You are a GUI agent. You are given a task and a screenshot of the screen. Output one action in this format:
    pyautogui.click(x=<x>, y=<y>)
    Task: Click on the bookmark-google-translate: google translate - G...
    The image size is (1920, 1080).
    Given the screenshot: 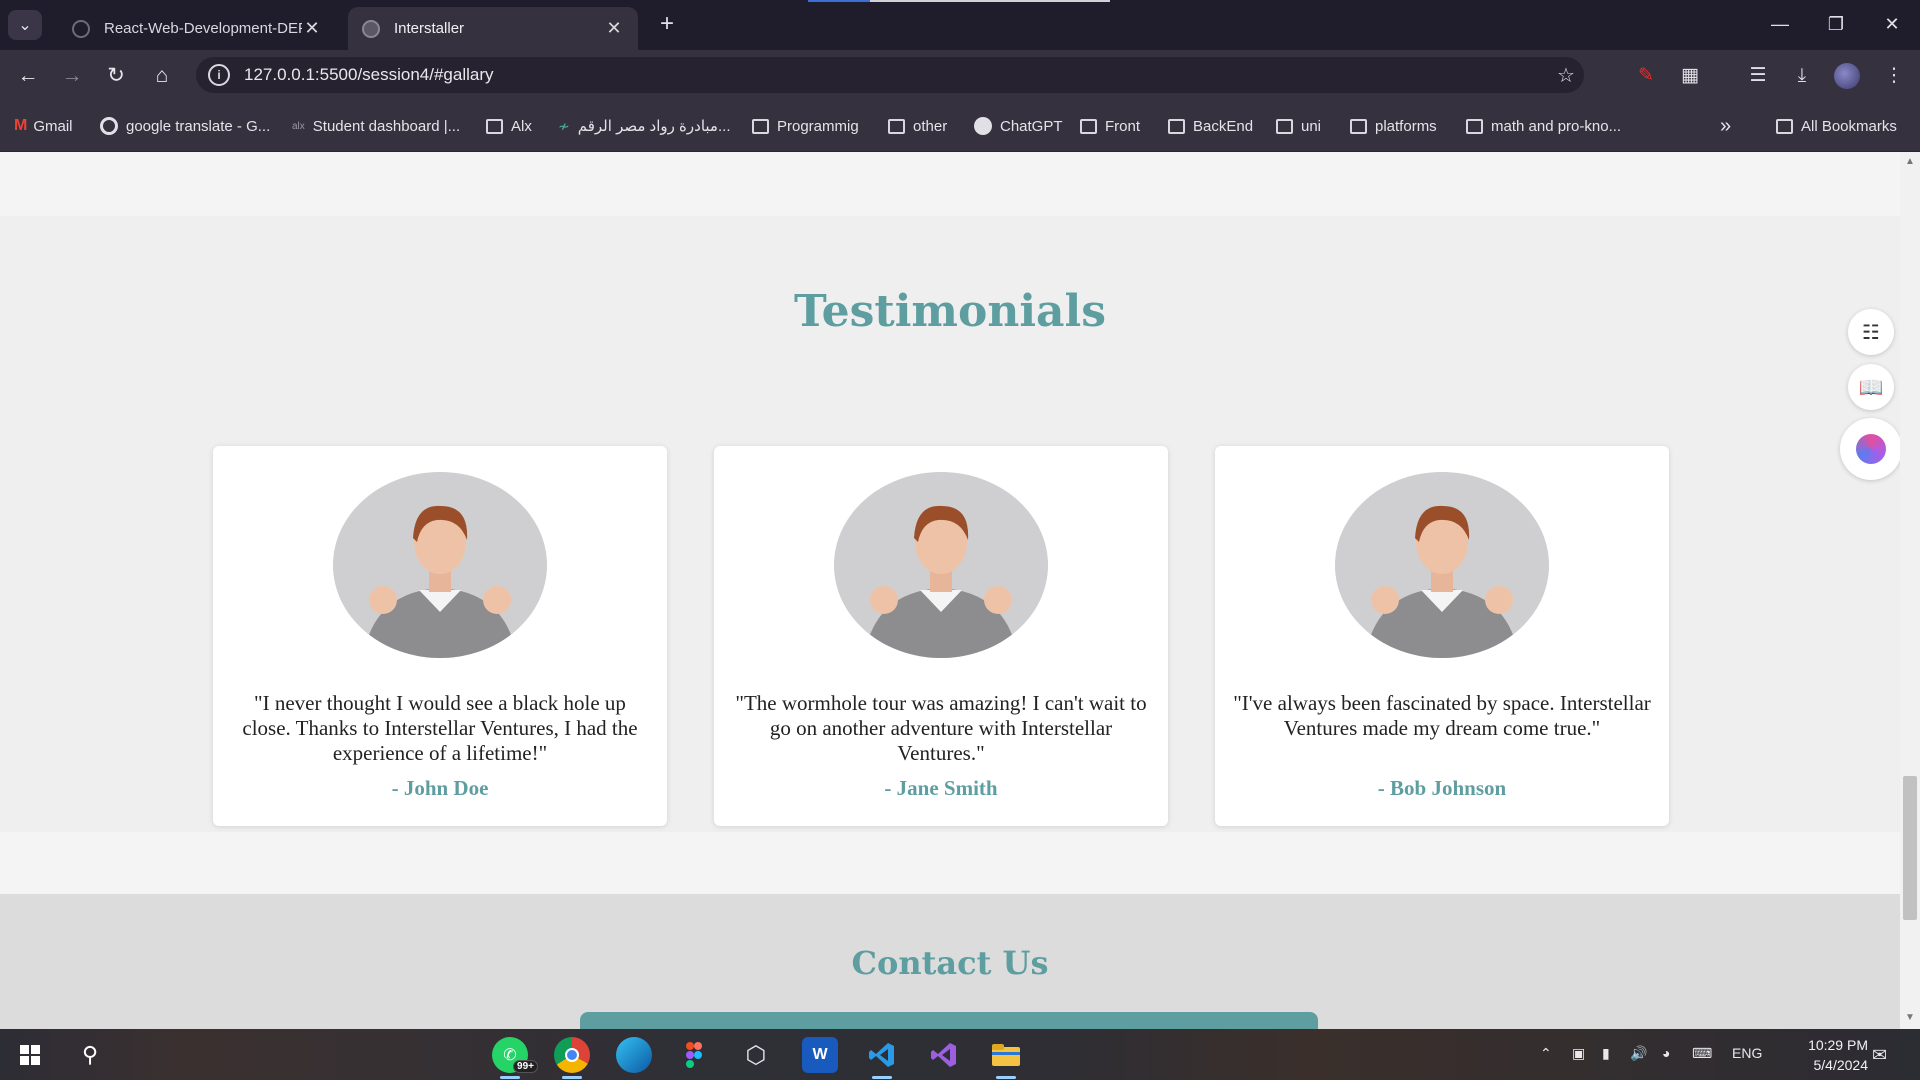 What is the action you would take?
    pyautogui.click(x=185, y=126)
    